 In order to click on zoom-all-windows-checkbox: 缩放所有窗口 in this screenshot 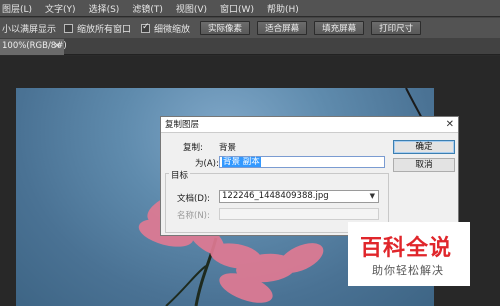, I will do `click(97, 28)`.